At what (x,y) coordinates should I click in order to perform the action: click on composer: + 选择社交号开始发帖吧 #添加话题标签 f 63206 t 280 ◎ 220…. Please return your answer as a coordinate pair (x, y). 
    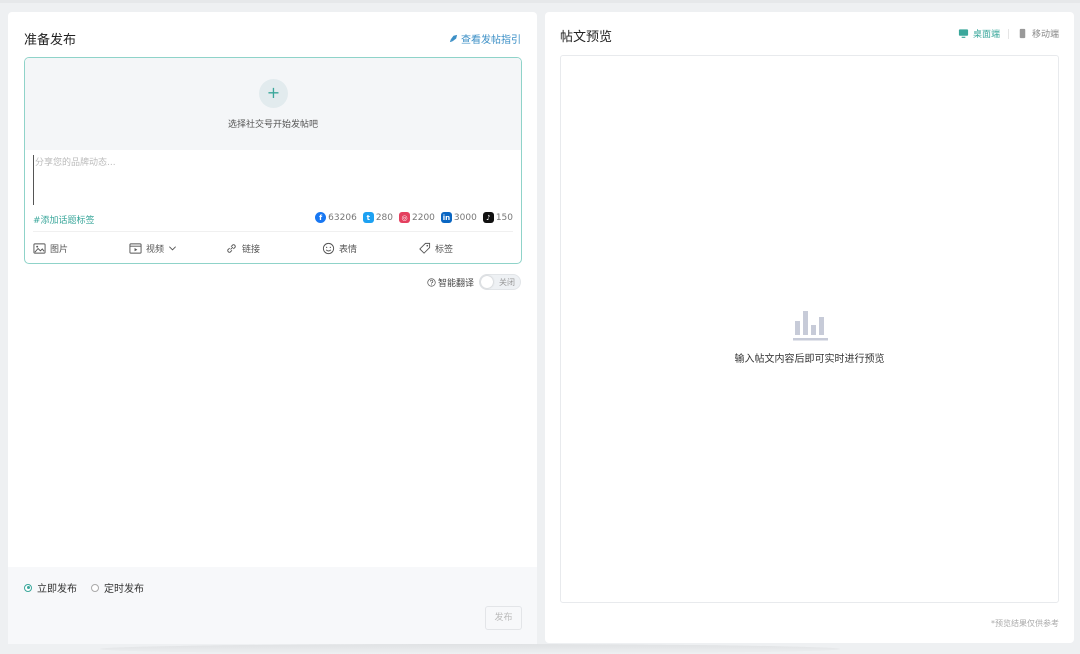
    Looking at the image, I should click on (273, 160).